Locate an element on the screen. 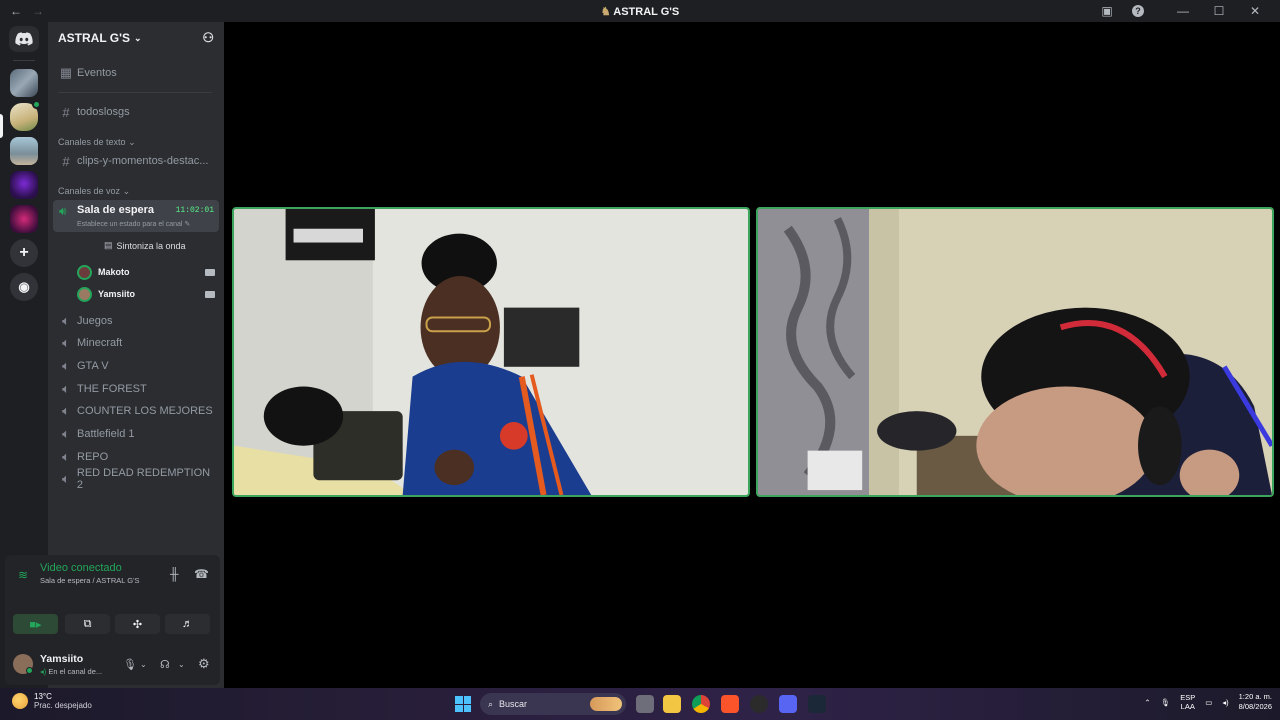 Image resolution: width=1280 pixels, height=720 pixels. connection-location: Sala de espera / ASTRAL G'S is located at coordinates (90, 580).